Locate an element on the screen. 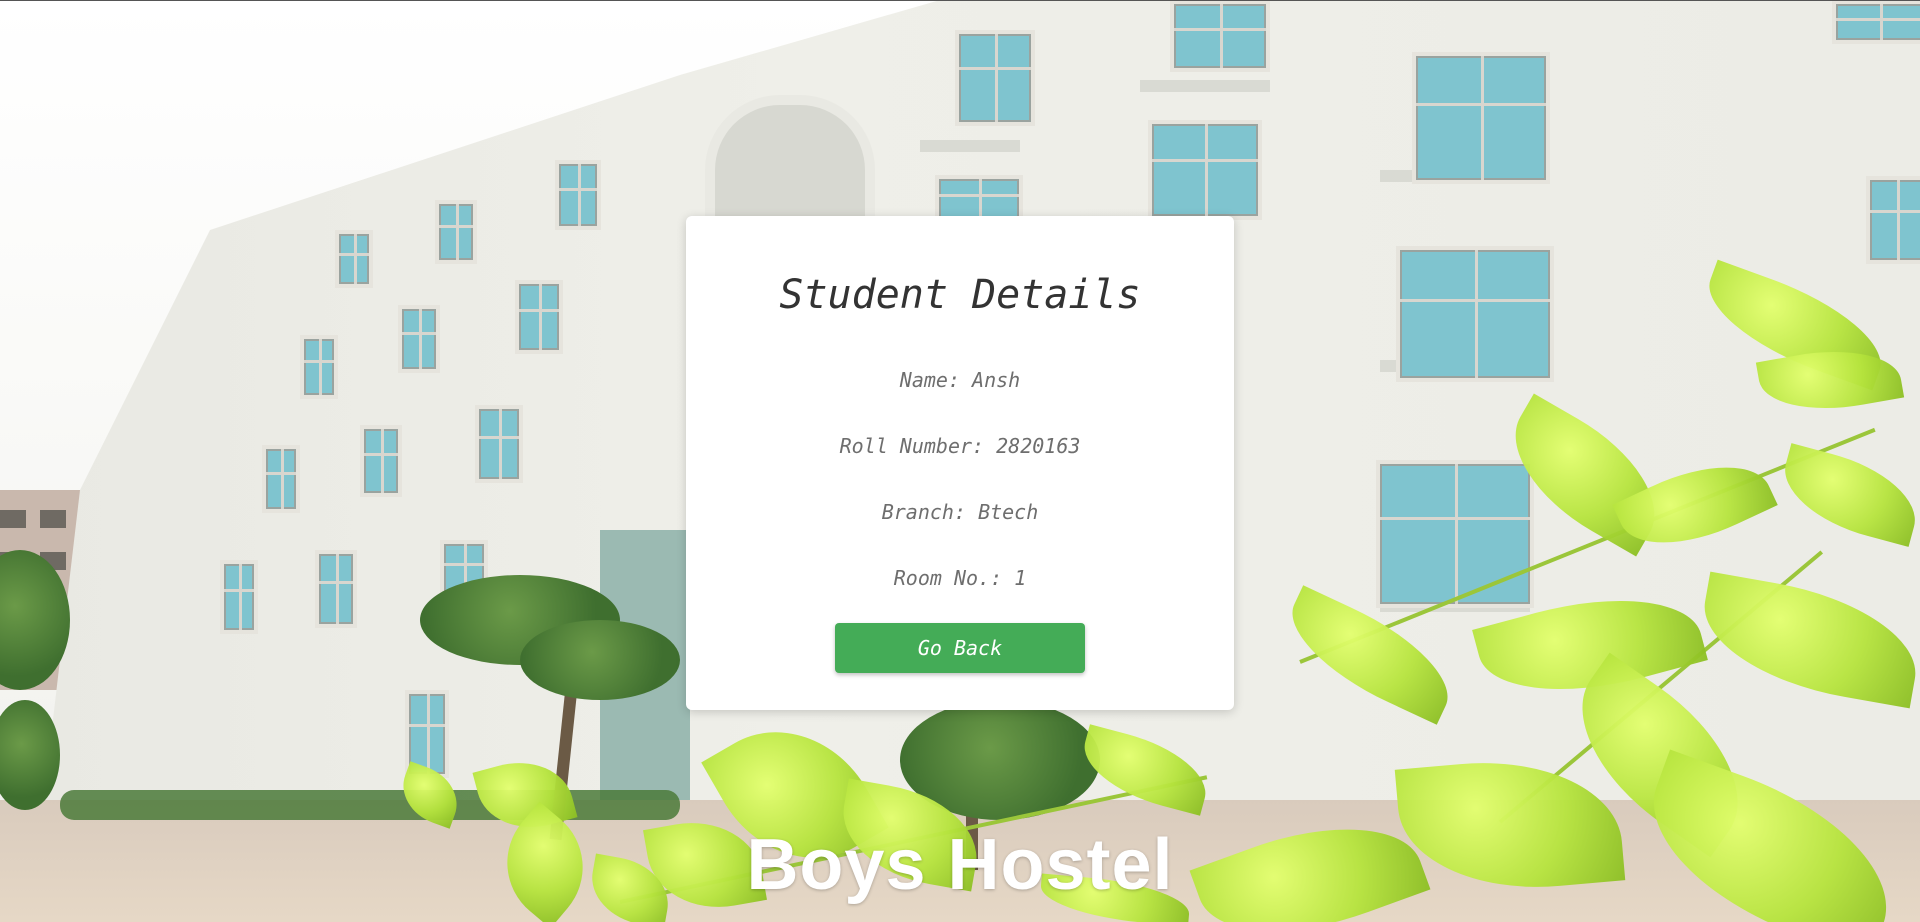 This screenshot has width=1920, height=922. shrub-row is located at coordinates (370, 805).